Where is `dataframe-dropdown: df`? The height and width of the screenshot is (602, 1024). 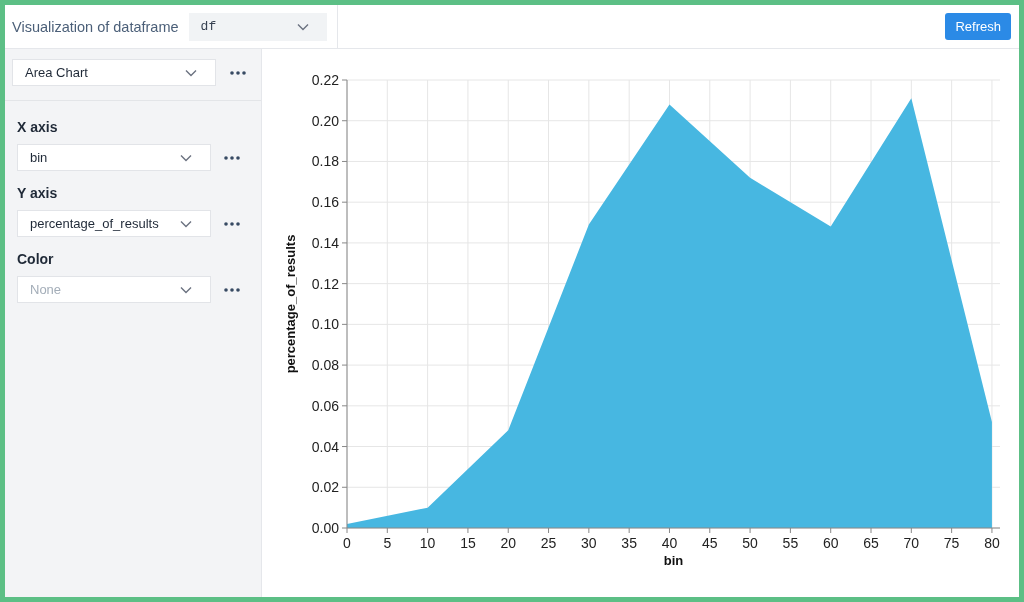
dataframe-dropdown: df is located at coordinates (257, 26).